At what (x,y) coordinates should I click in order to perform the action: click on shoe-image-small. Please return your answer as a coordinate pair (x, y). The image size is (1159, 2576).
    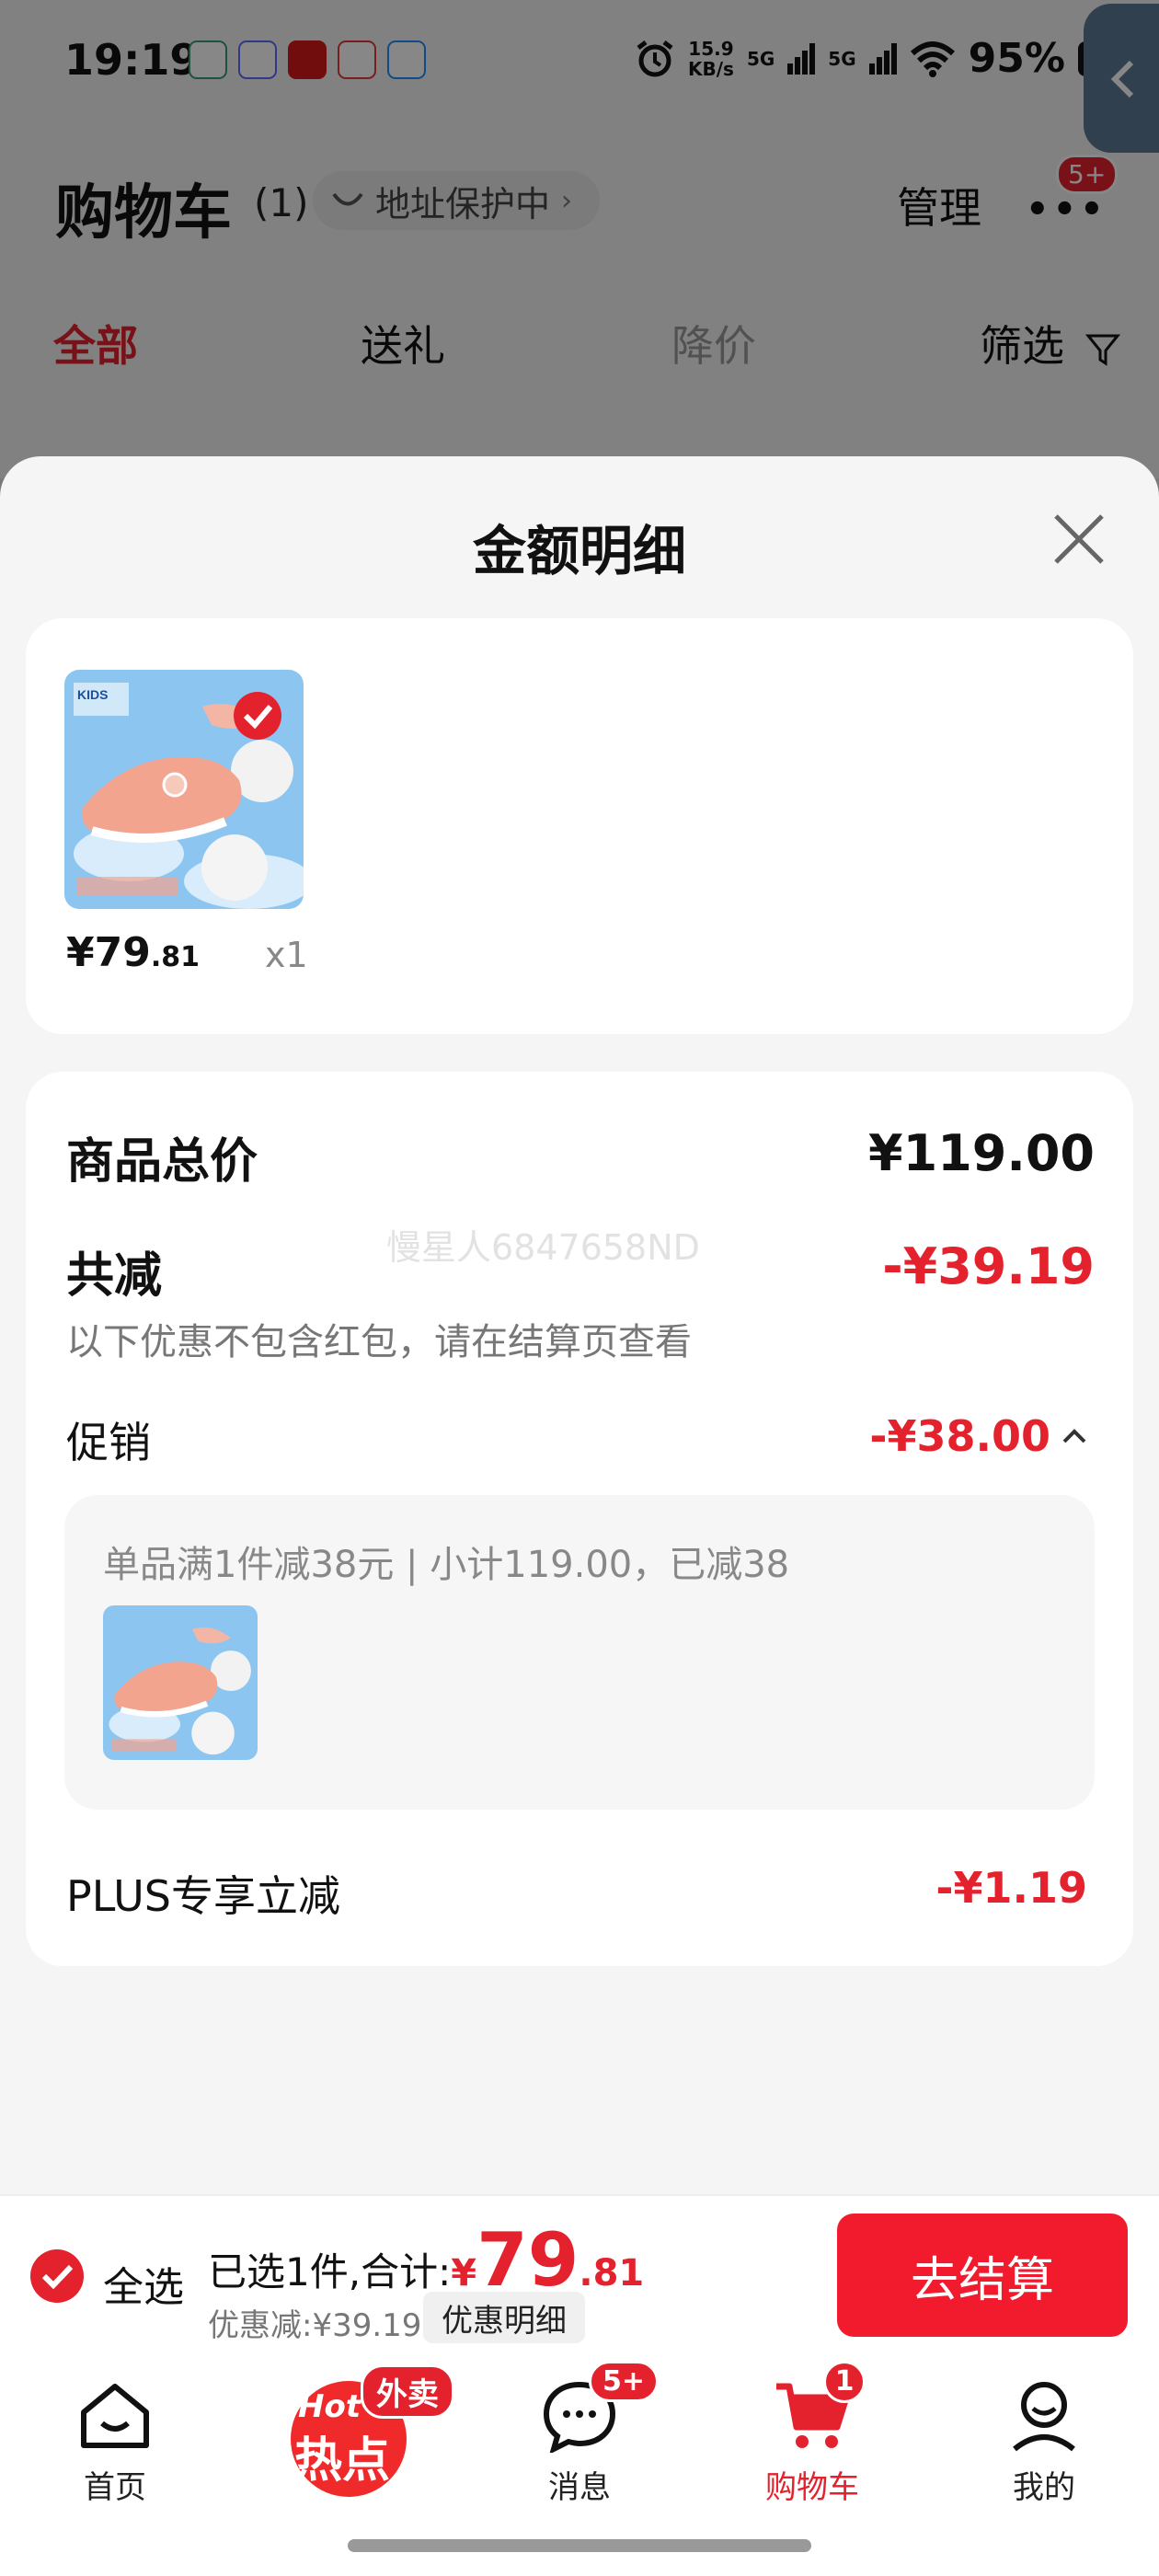
    Looking at the image, I should click on (180, 1682).